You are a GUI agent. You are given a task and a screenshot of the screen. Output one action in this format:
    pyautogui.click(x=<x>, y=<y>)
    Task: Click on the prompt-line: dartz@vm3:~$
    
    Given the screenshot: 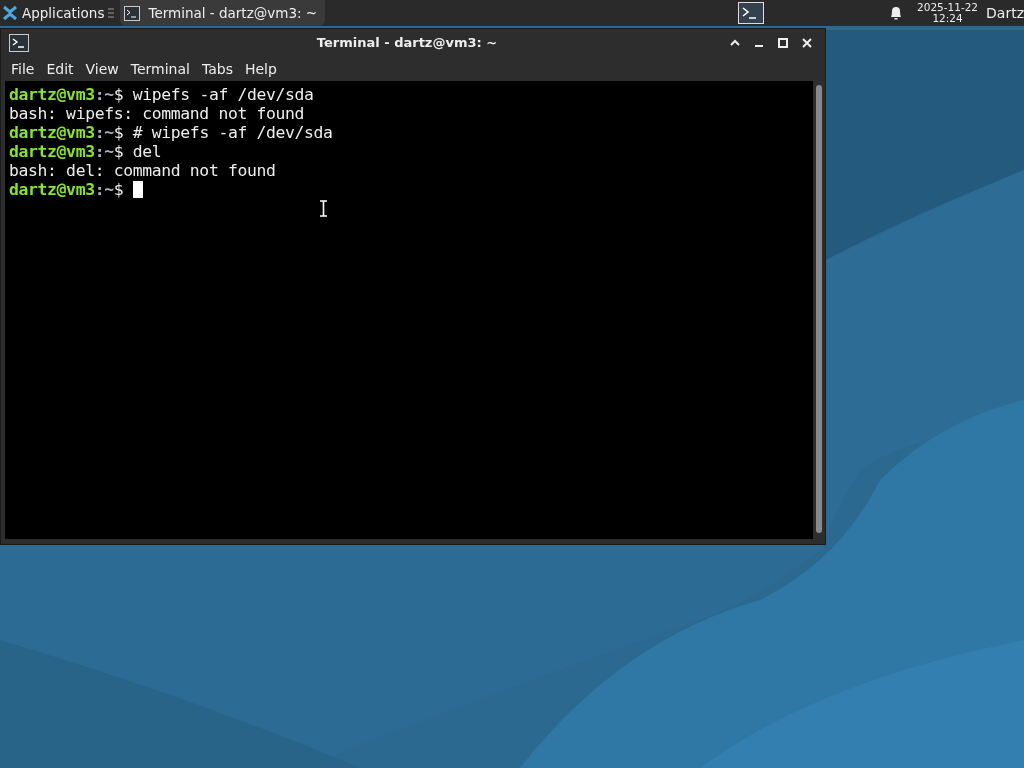 What is the action you would take?
    pyautogui.click(x=409, y=189)
    